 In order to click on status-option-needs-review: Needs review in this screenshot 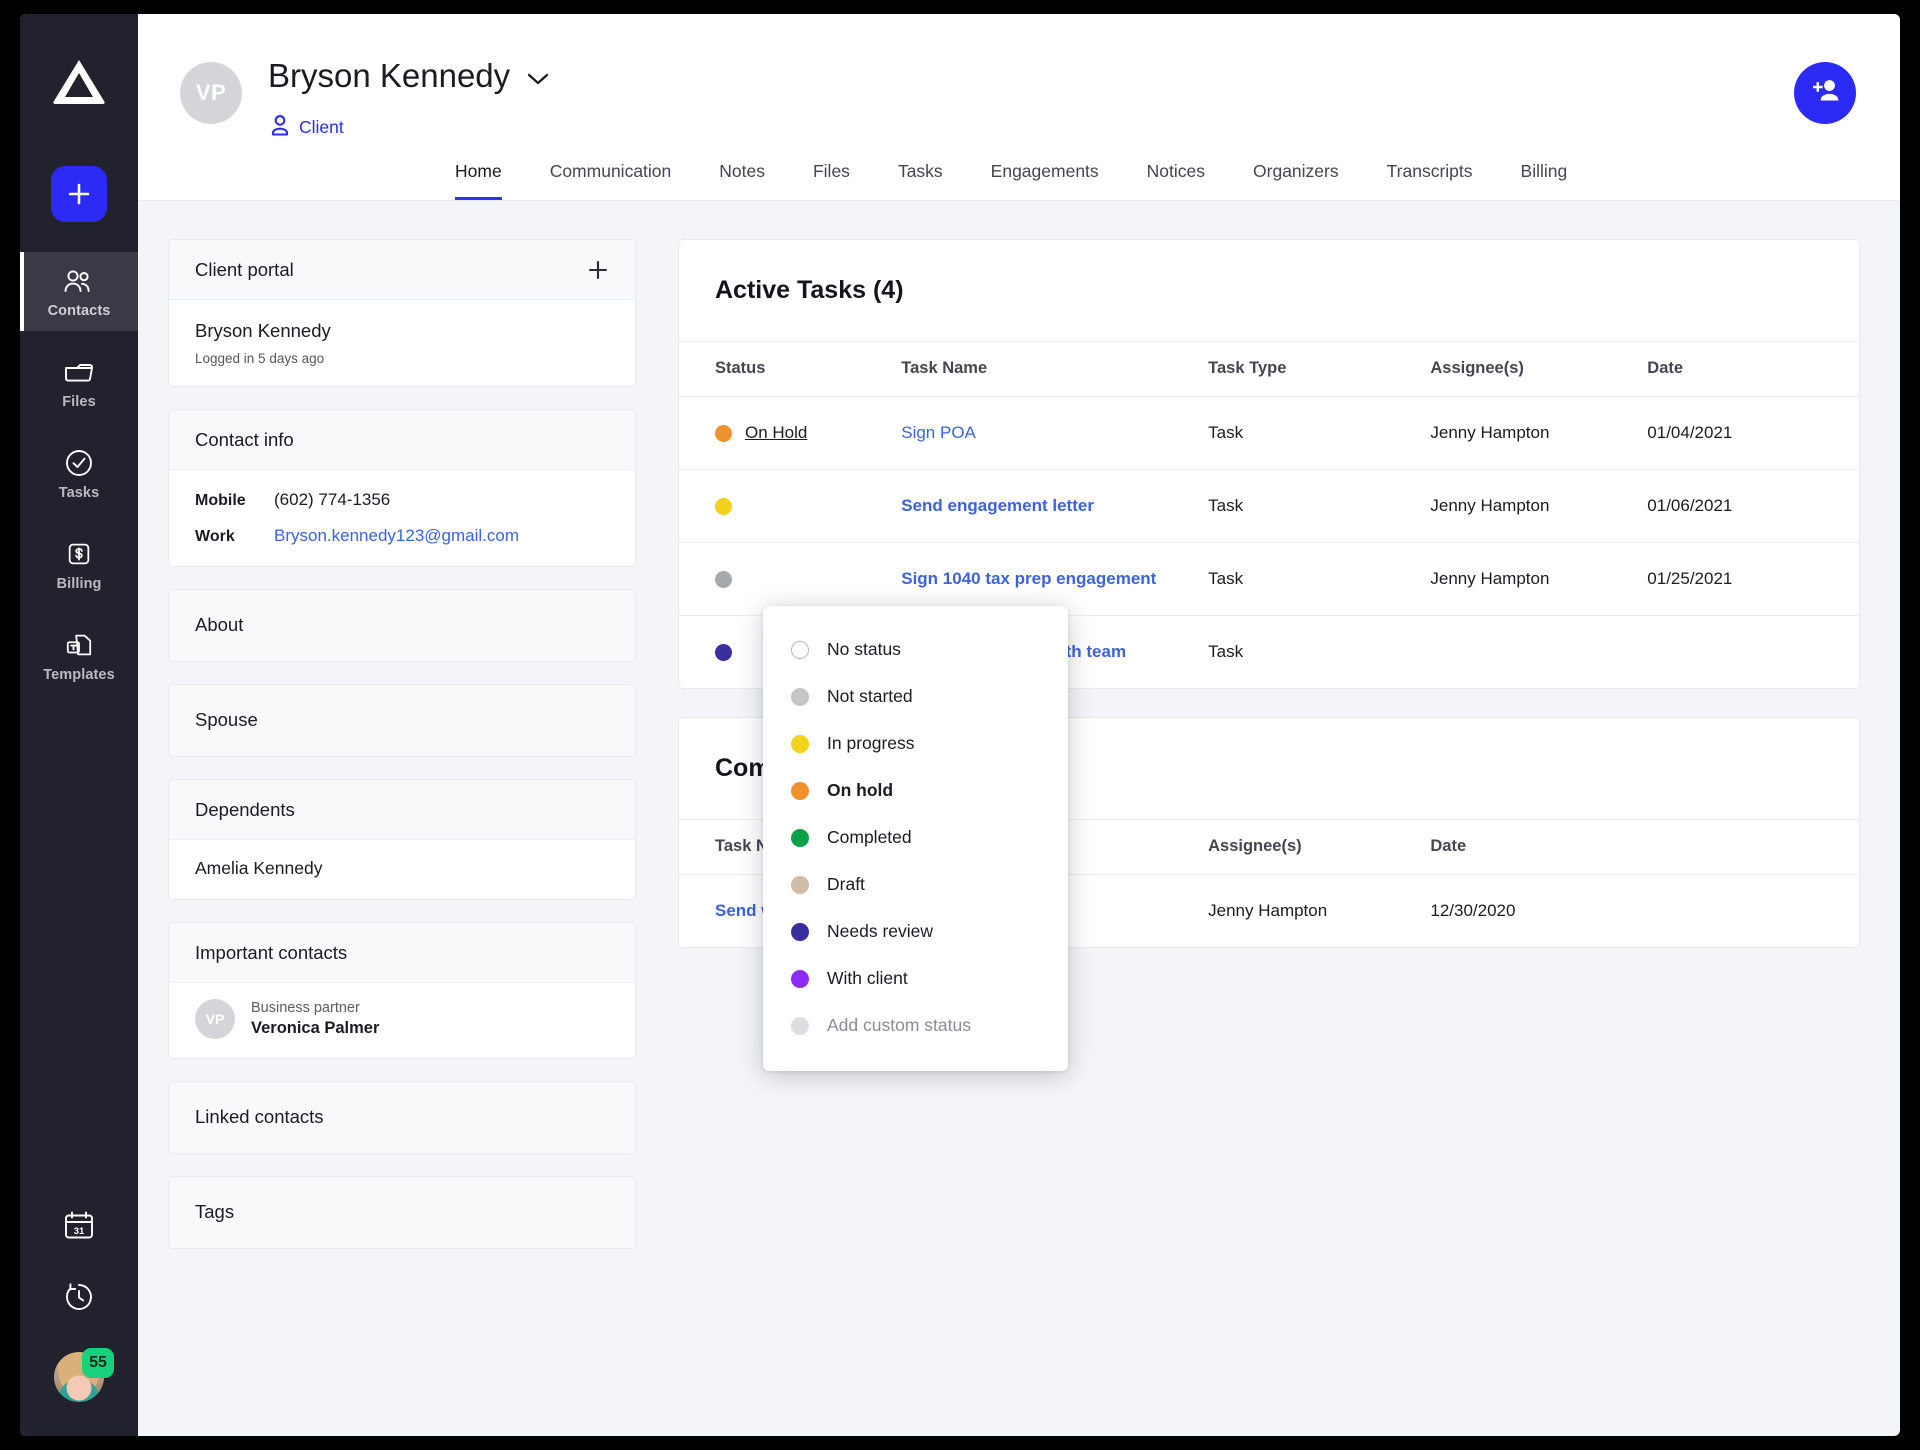, I will do `click(915, 931)`.